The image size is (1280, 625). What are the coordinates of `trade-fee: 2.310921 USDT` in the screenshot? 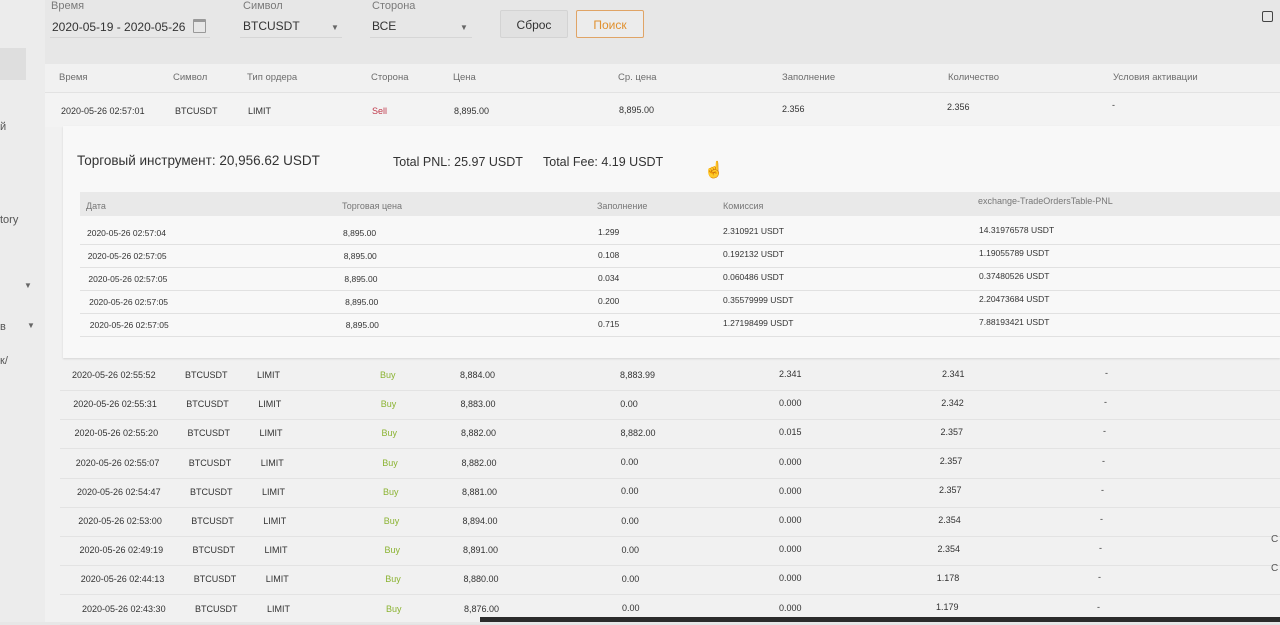 It's located at (753, 231).